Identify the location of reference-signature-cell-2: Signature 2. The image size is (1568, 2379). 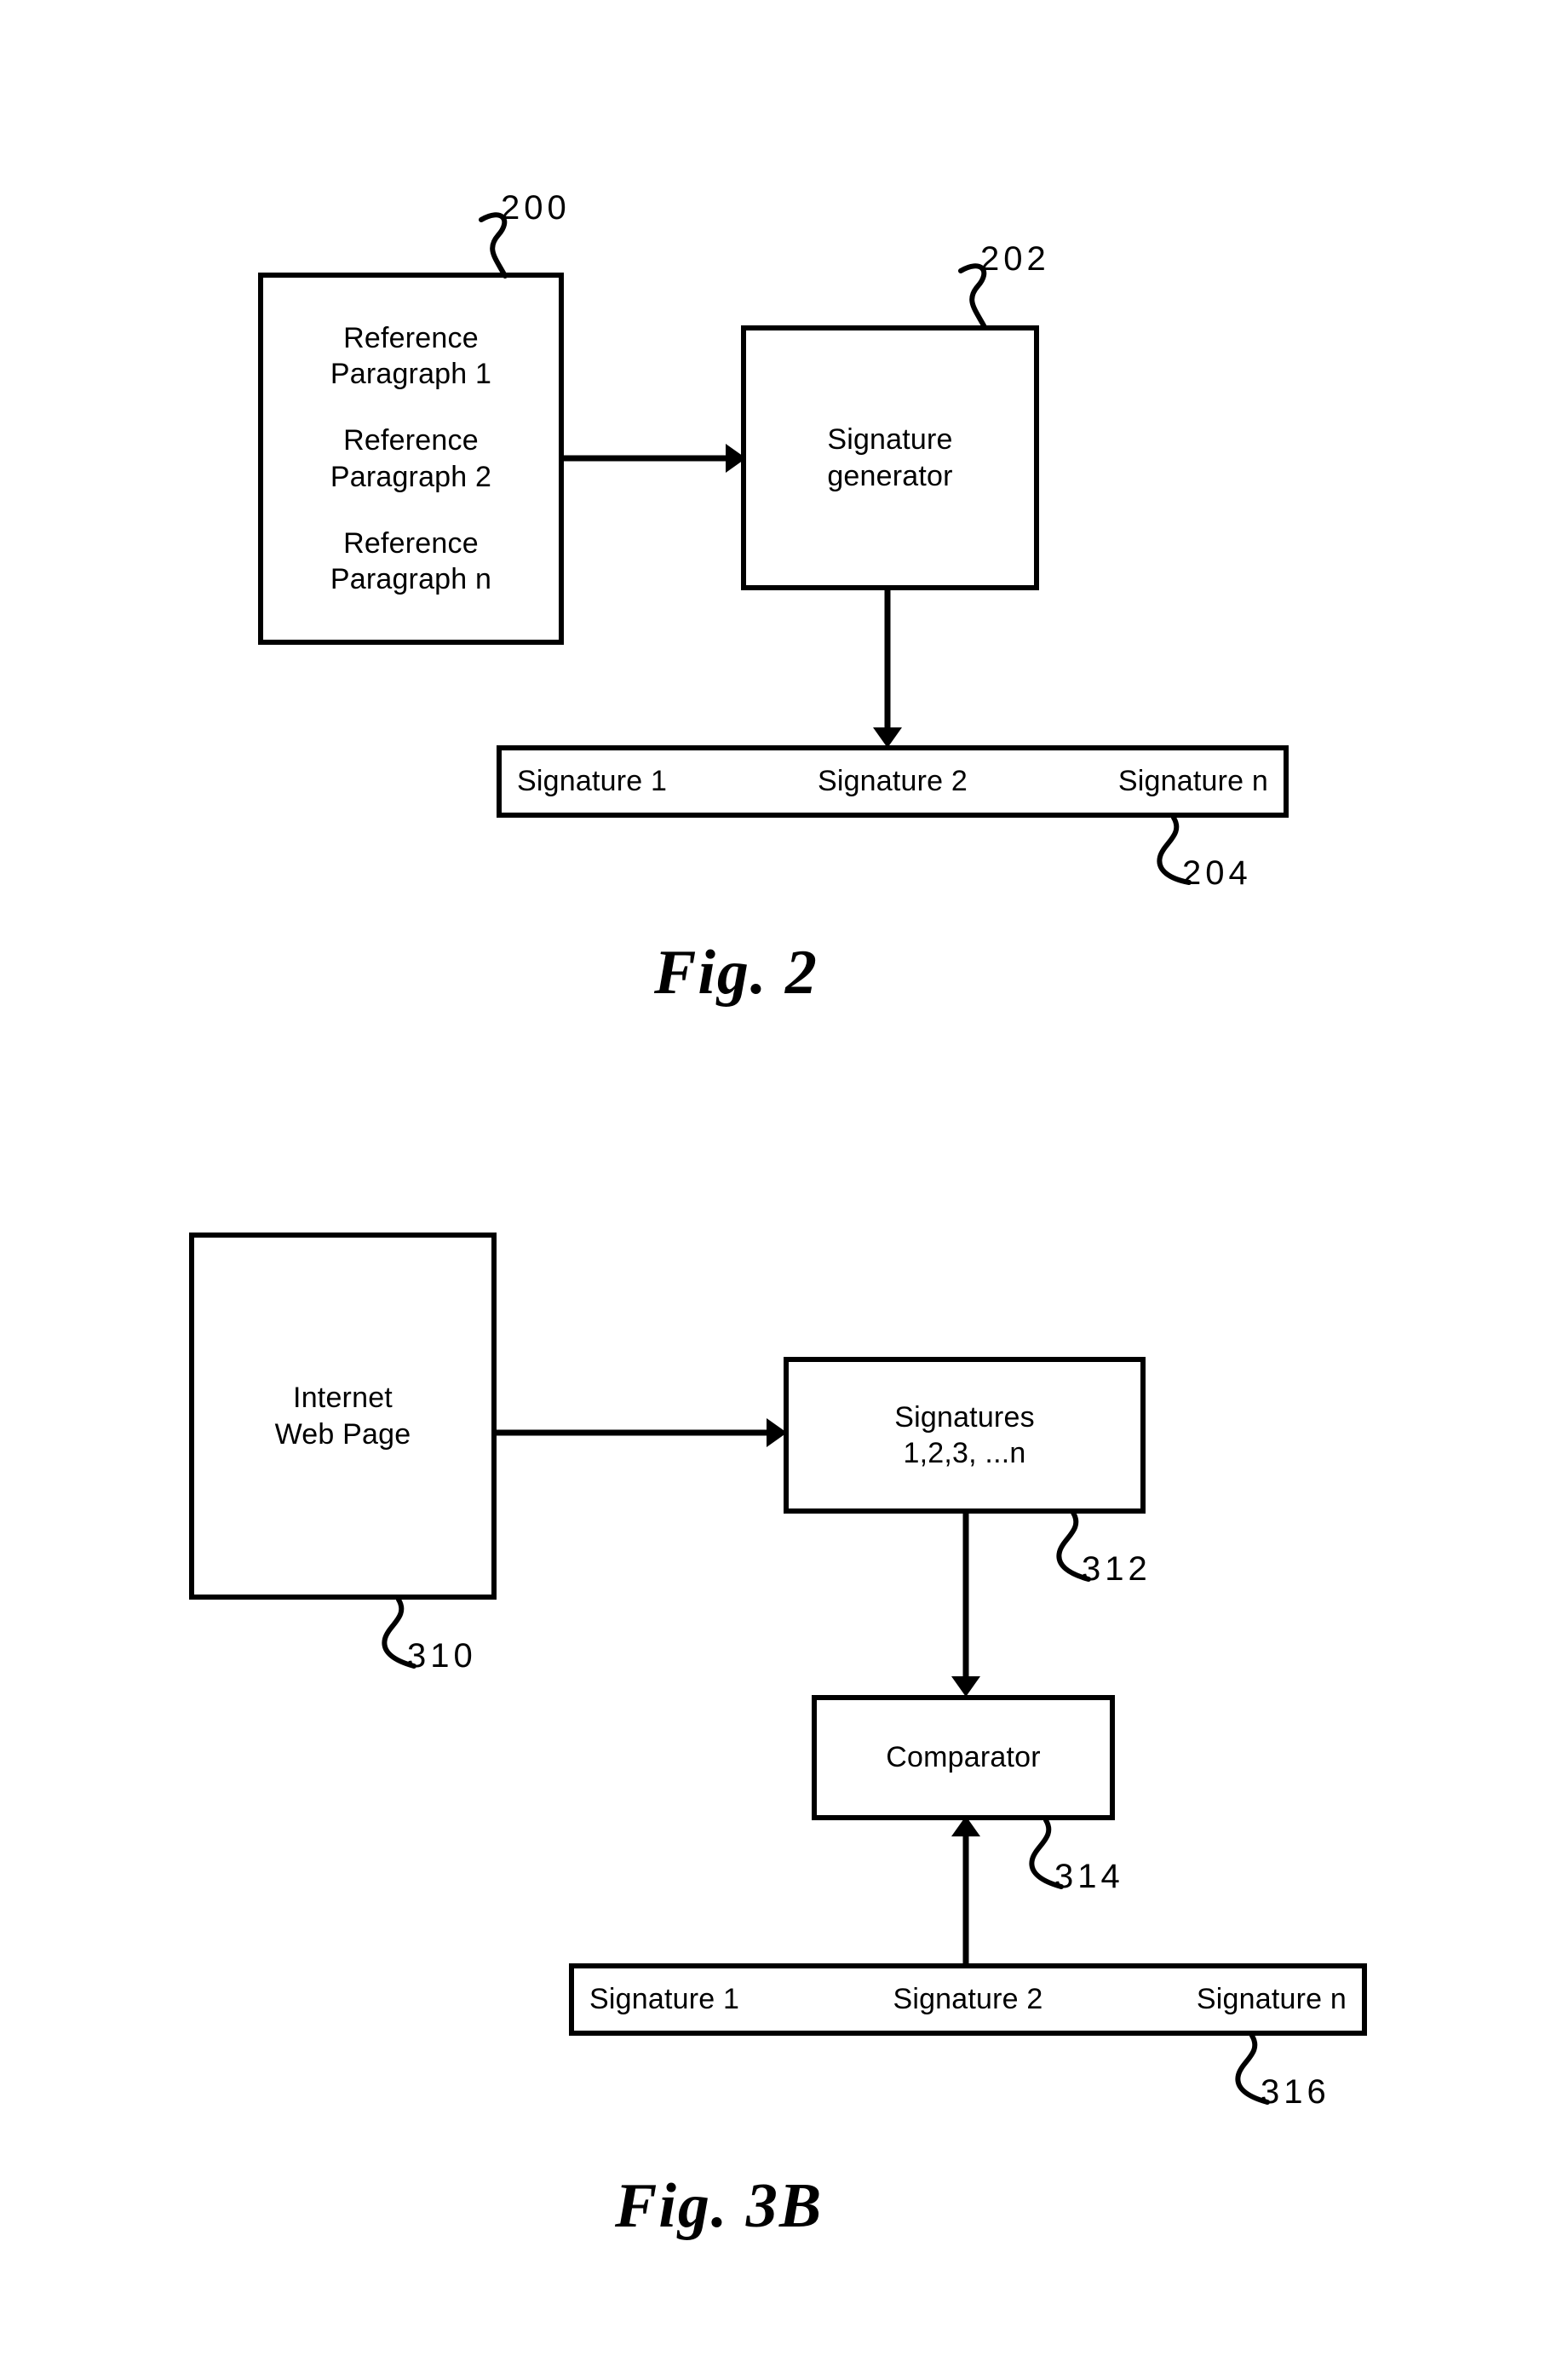
(968, 1999).